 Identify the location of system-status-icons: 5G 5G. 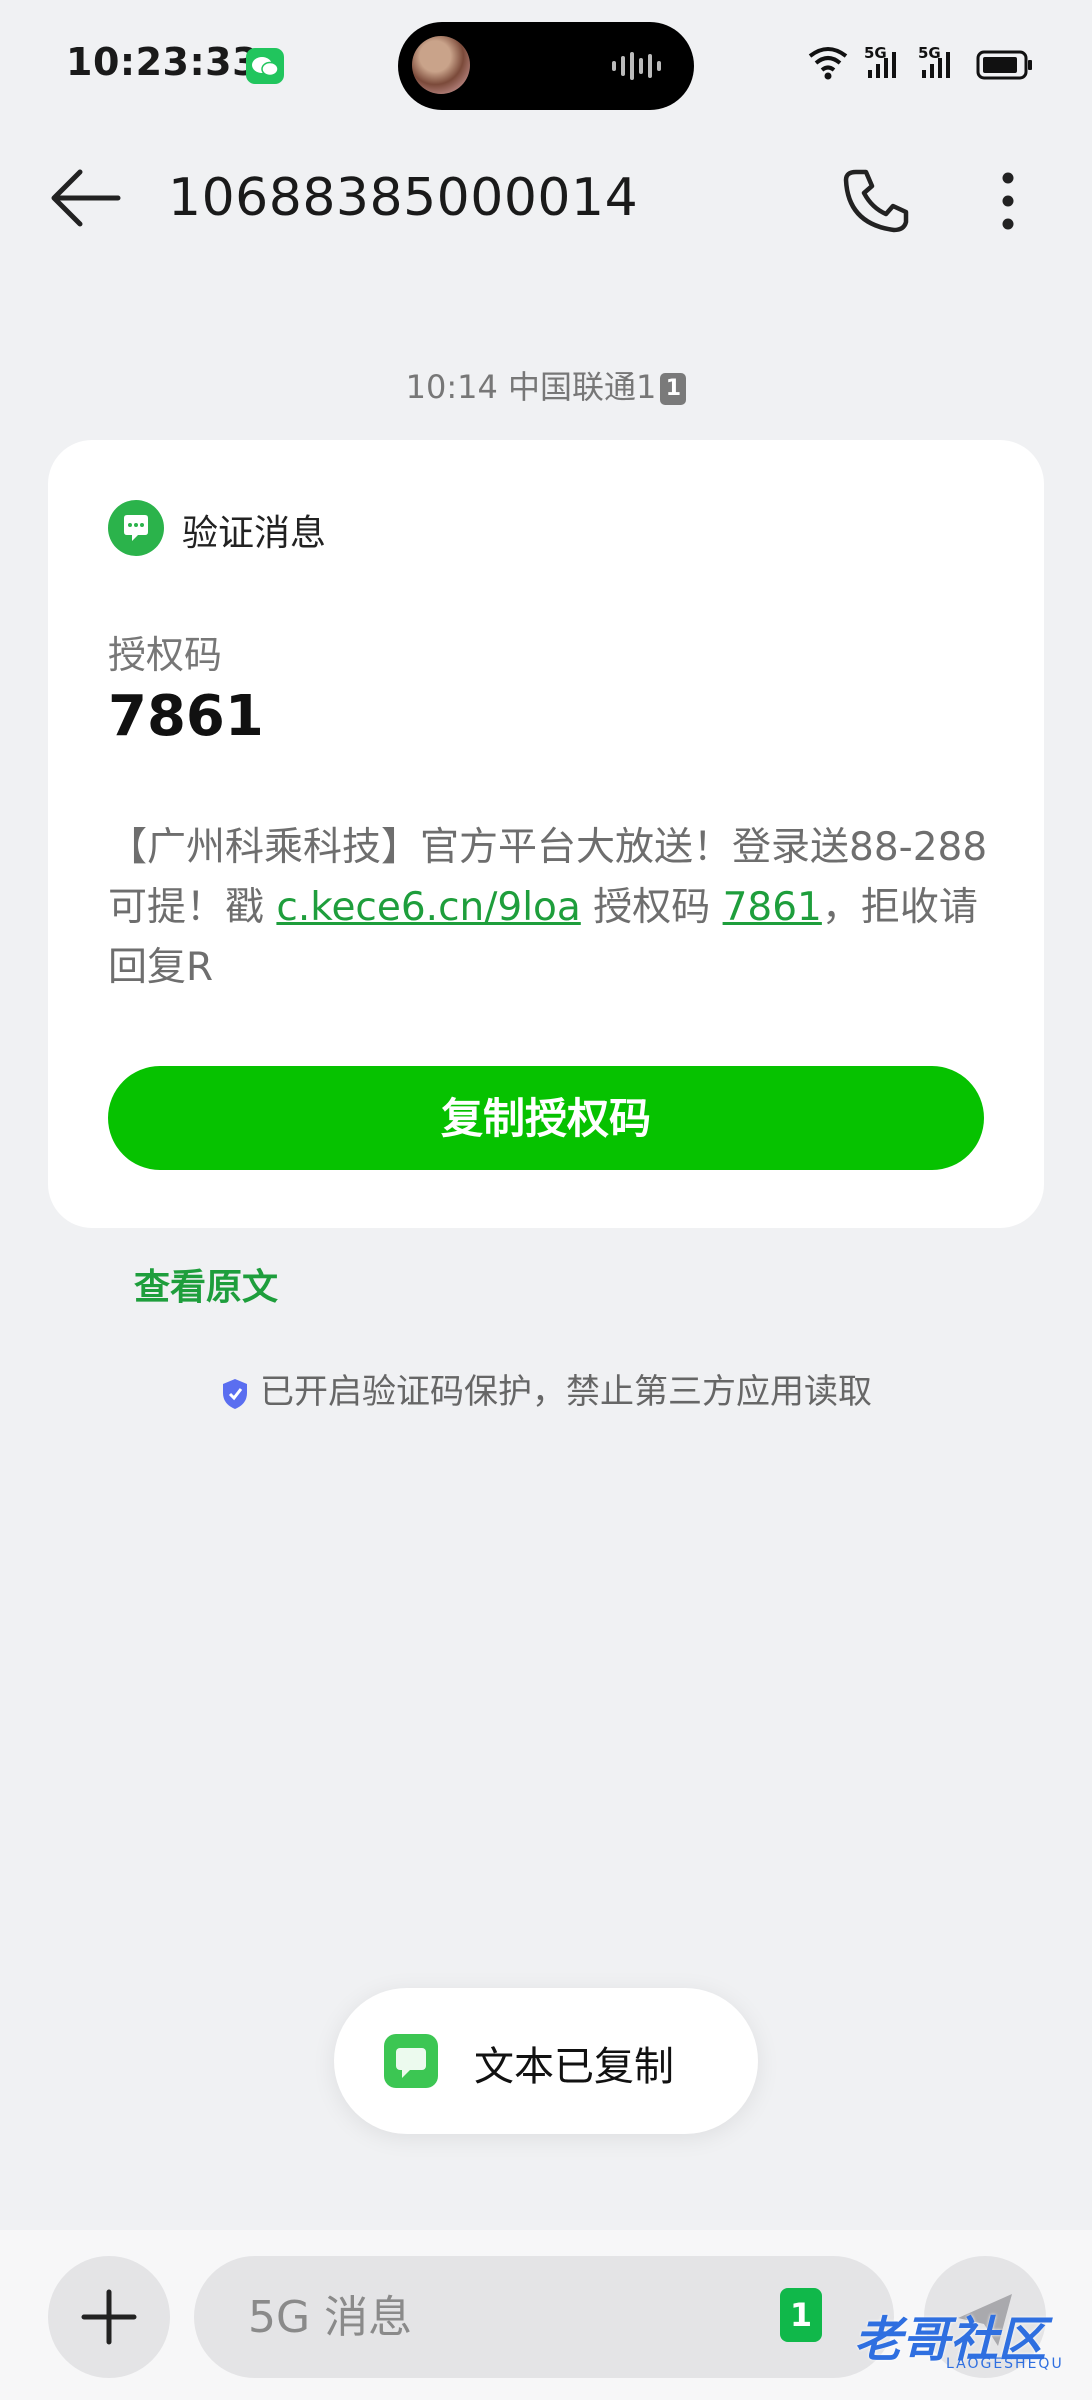
(920, 62).